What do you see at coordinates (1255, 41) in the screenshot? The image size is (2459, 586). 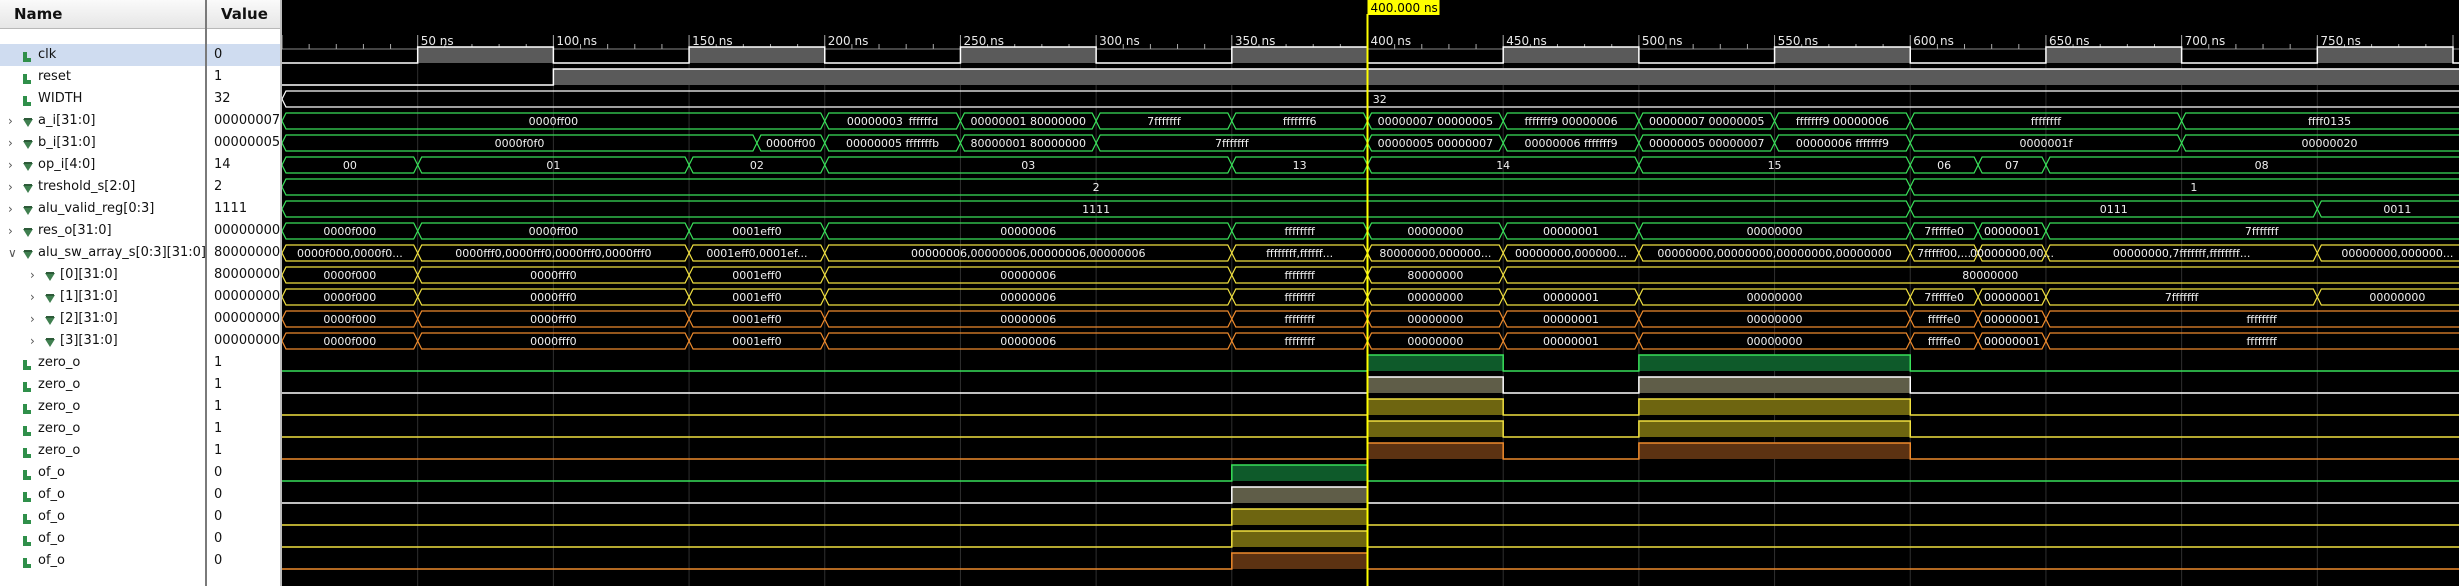 I see `timeline-label: 350 ns` at bounding box center [1255, 41].